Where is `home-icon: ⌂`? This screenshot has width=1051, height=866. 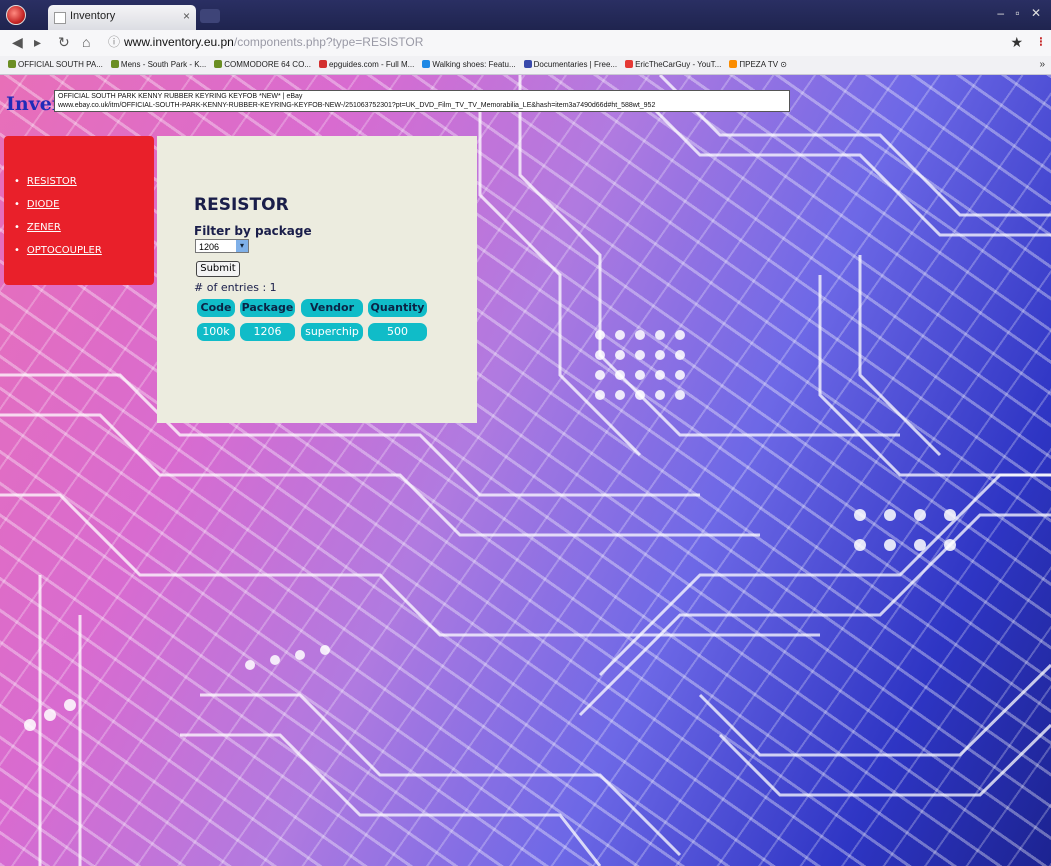 home-icon: ⌂ is located at coordinates (86, 42).